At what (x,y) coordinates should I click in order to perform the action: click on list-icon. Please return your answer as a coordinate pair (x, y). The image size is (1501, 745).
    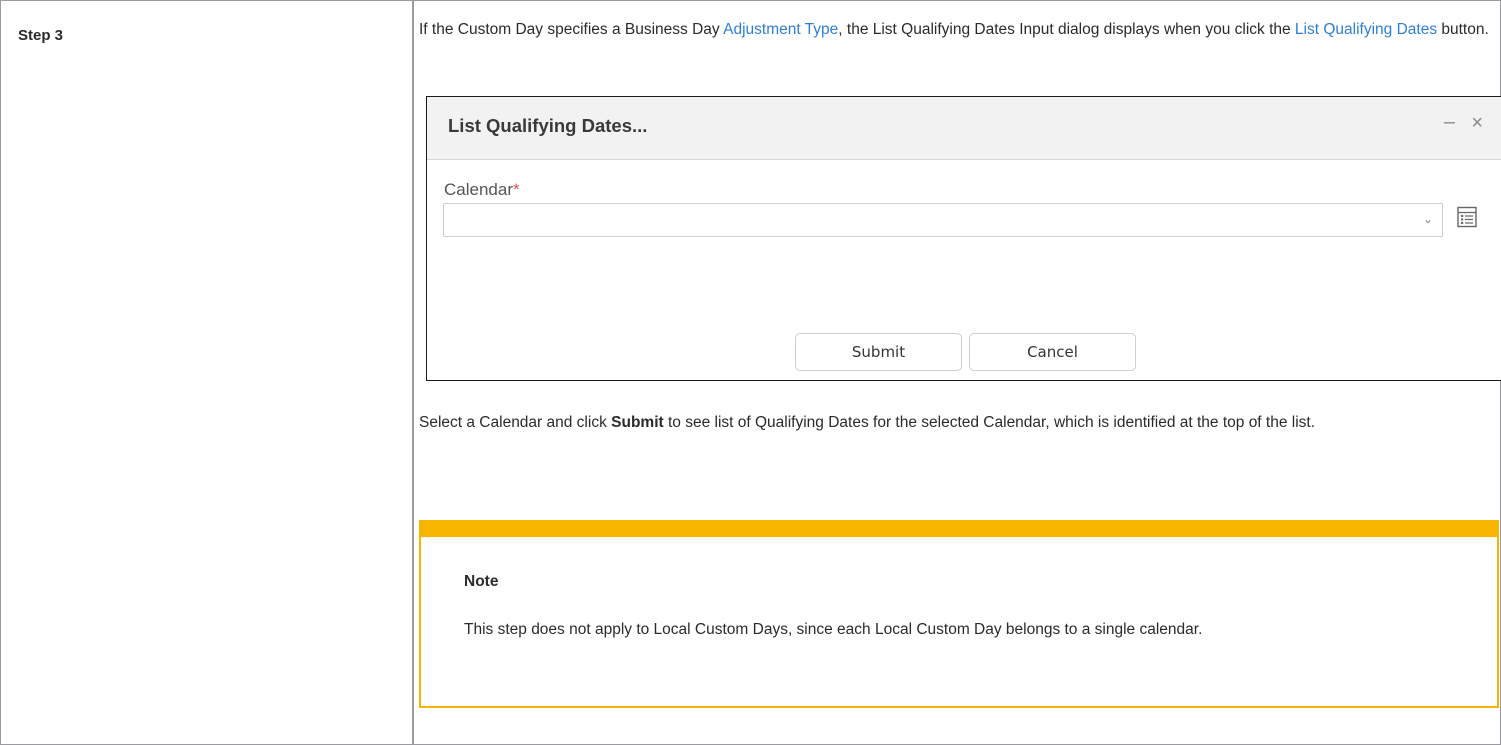
    Looking at the image, I should click on (1467, 217).